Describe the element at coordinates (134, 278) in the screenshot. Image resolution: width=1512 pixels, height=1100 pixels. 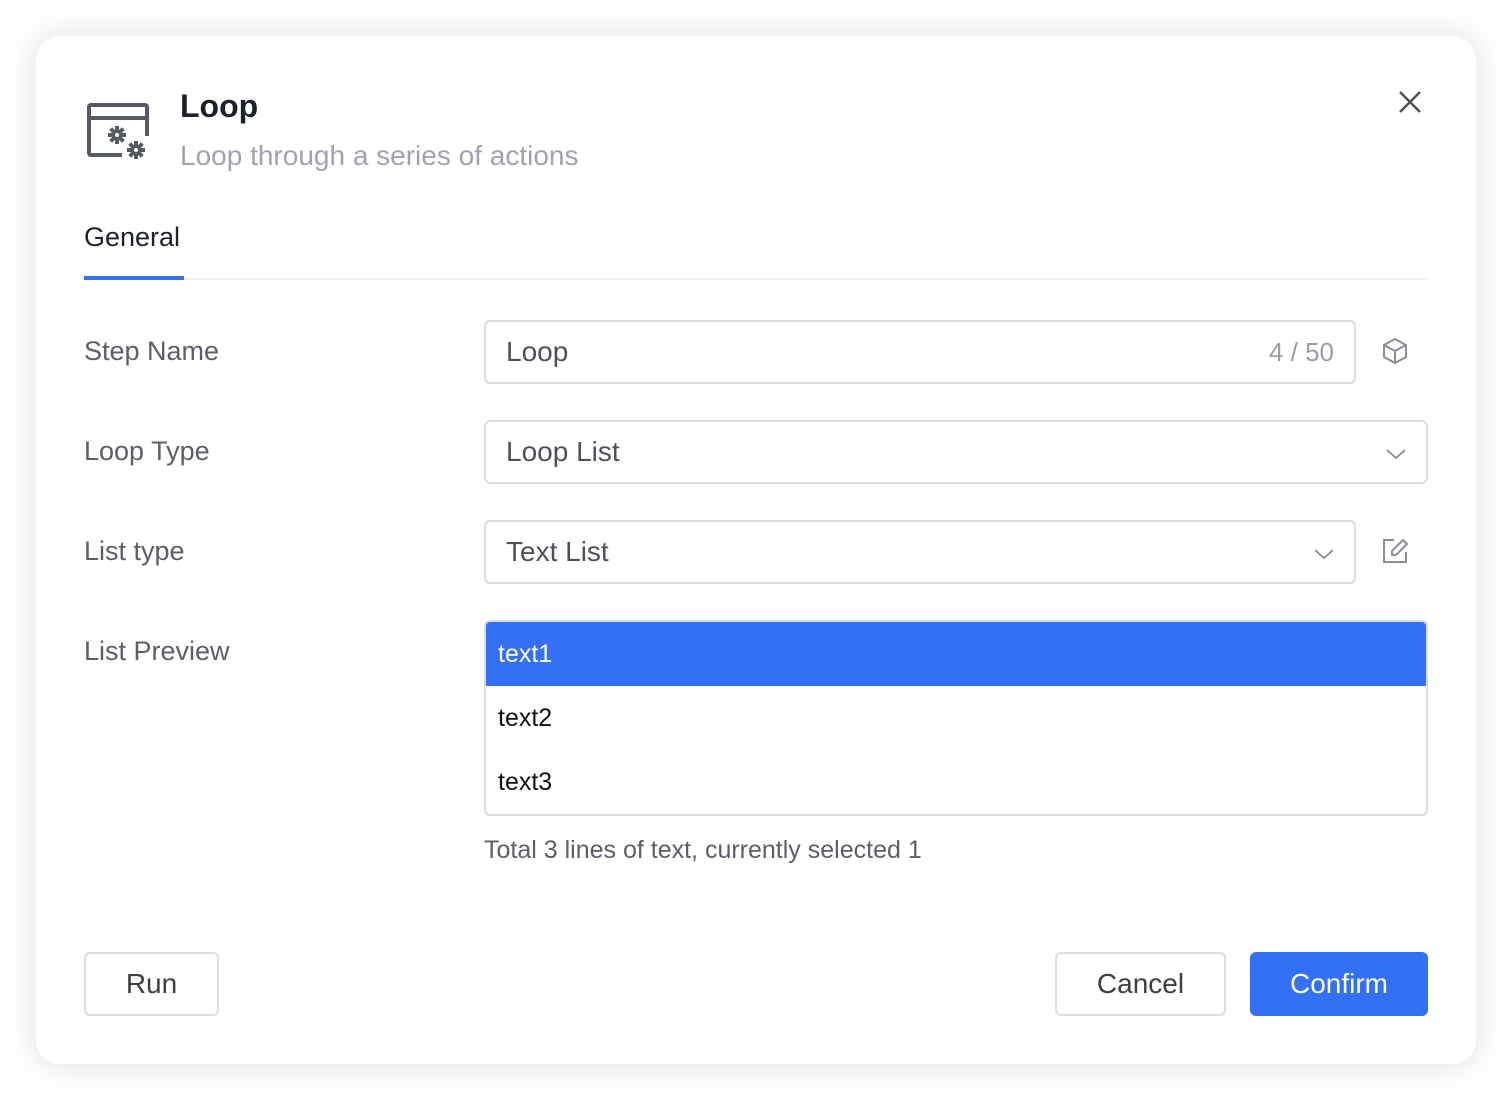
I see `tab-active-indicator` at that location.